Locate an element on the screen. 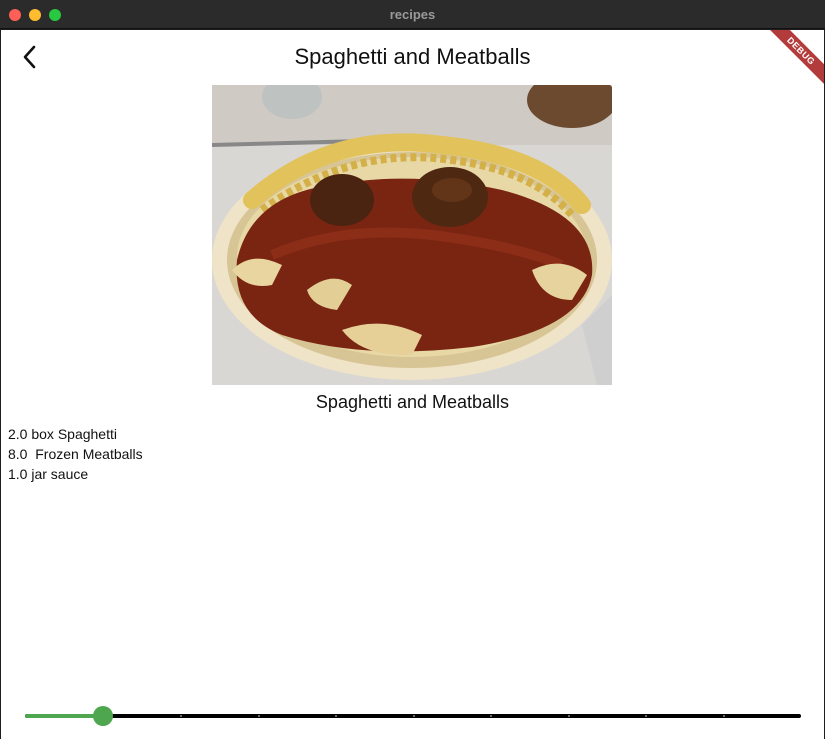 This screenshot has height=739, width=825. window-title: recipes is located at coordinates (412, 14).